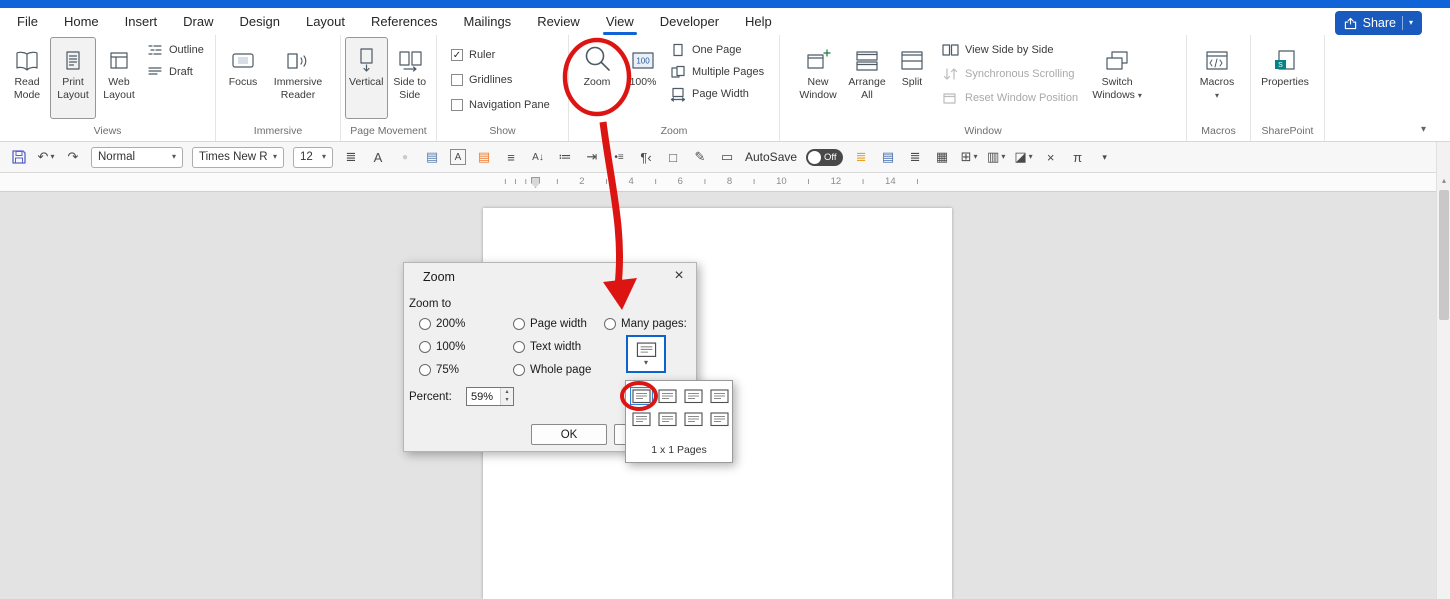 This screenshot has width=1450, height=599. I want to click on dialog-close-icon: ×, so click(679, 276).